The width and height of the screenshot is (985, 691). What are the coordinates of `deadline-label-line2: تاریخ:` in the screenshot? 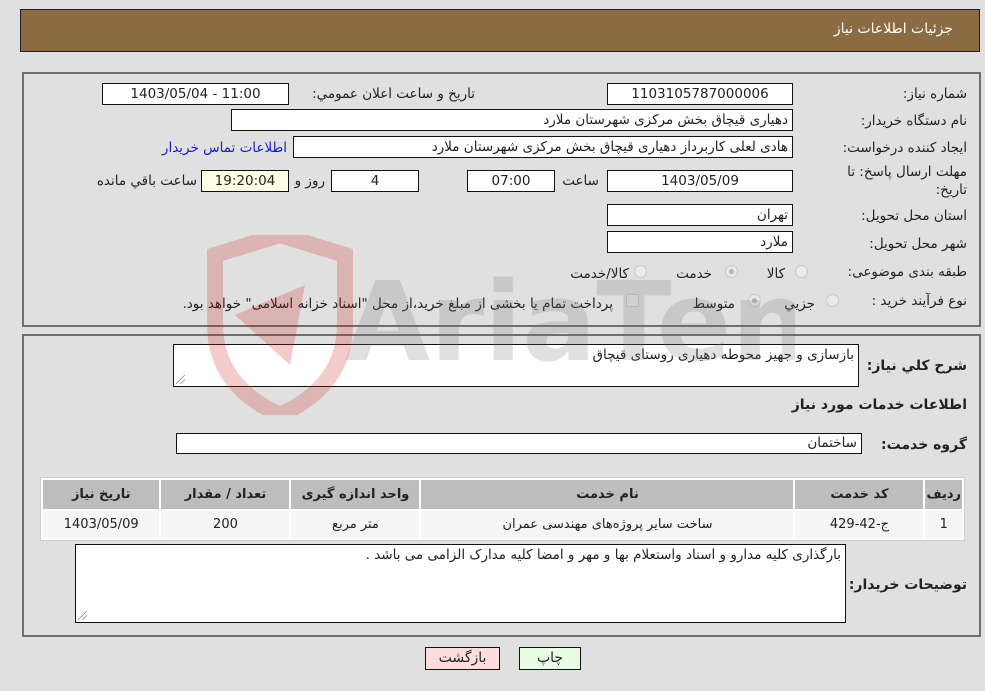 It's located at (951, 190).